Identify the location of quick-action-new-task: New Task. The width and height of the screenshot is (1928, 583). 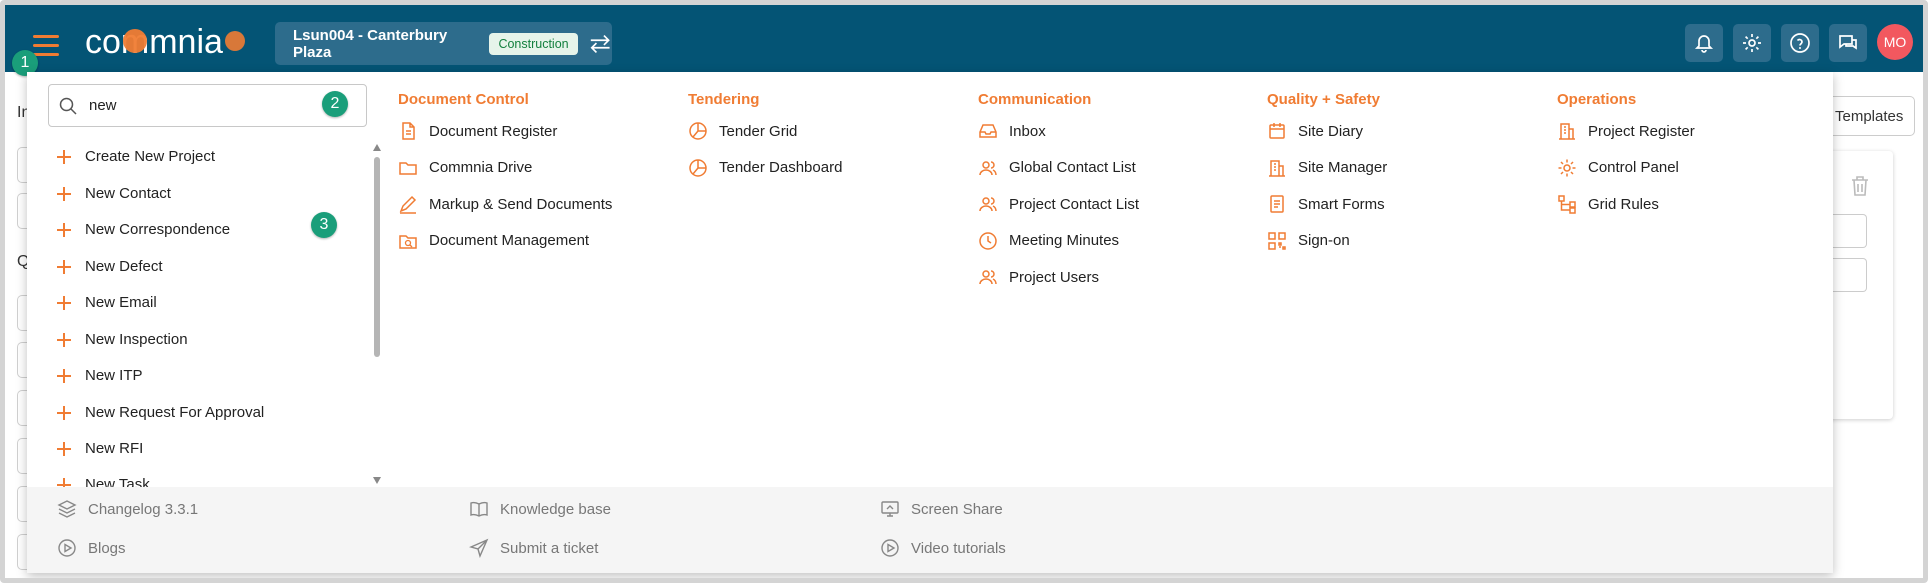
(103, 481).